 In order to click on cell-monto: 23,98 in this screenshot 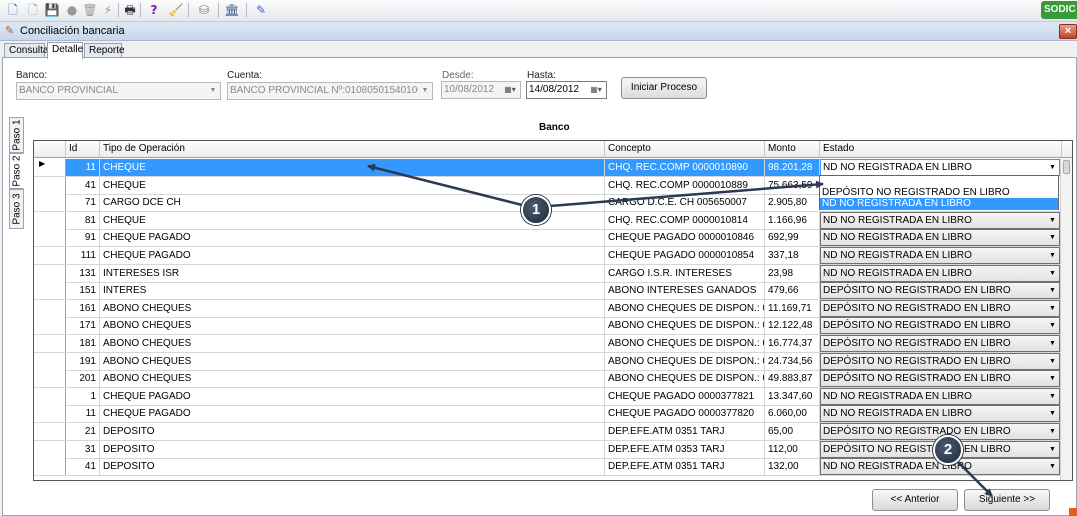, I will do `click(792, 273)`.